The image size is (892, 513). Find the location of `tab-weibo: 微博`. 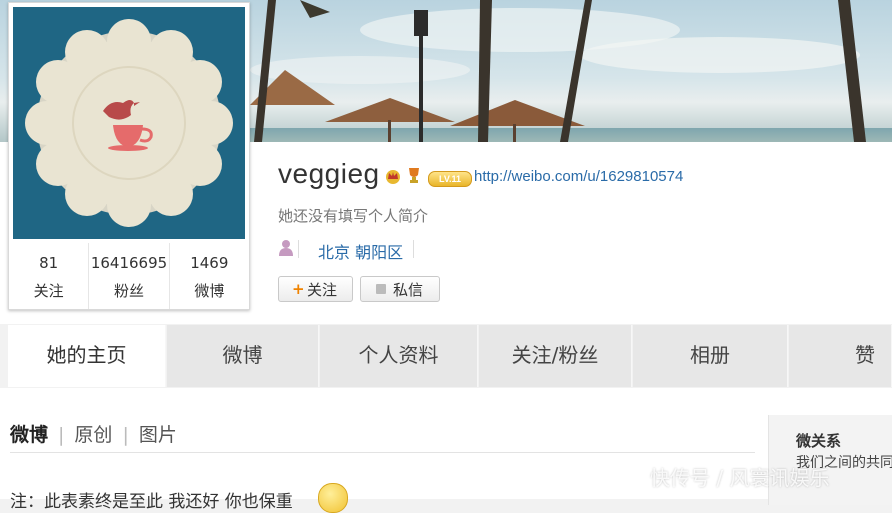

tab-weibo: 微博 is located at coordinates (243, 356).